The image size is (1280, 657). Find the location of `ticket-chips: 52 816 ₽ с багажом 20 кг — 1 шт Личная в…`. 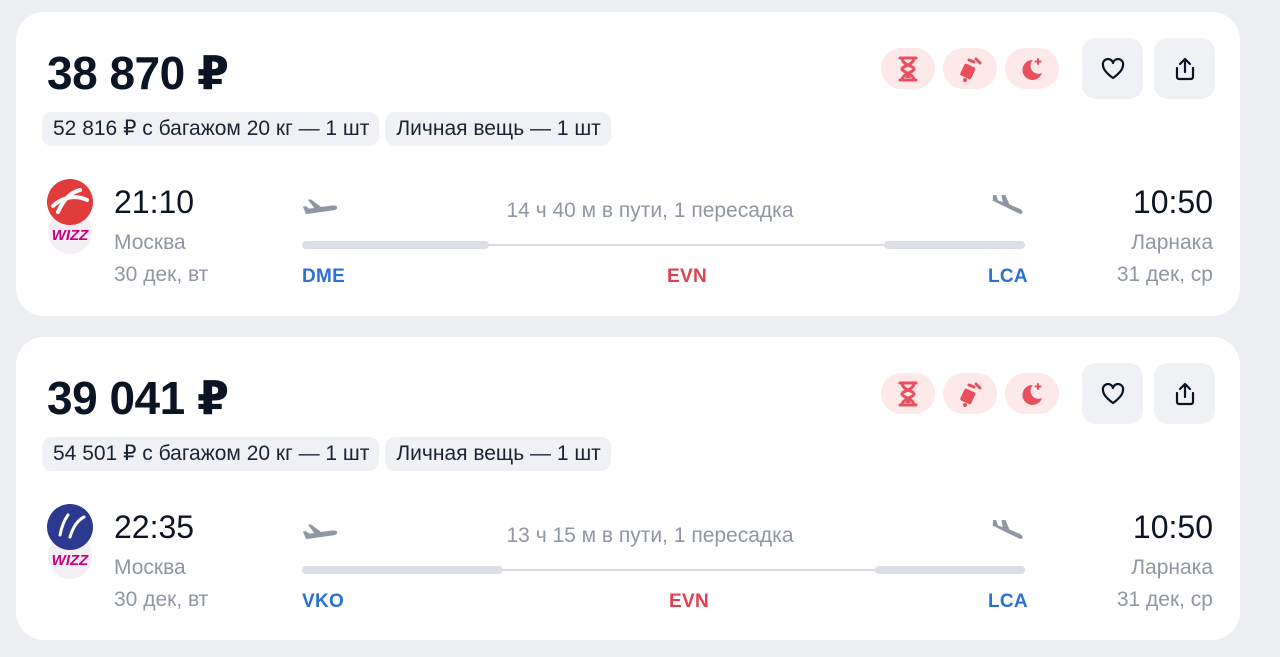

ticket-chips: 52 816 ₽ с багажом 20 кг — 1 шт Личная в… is located at coordinates (326, 129).